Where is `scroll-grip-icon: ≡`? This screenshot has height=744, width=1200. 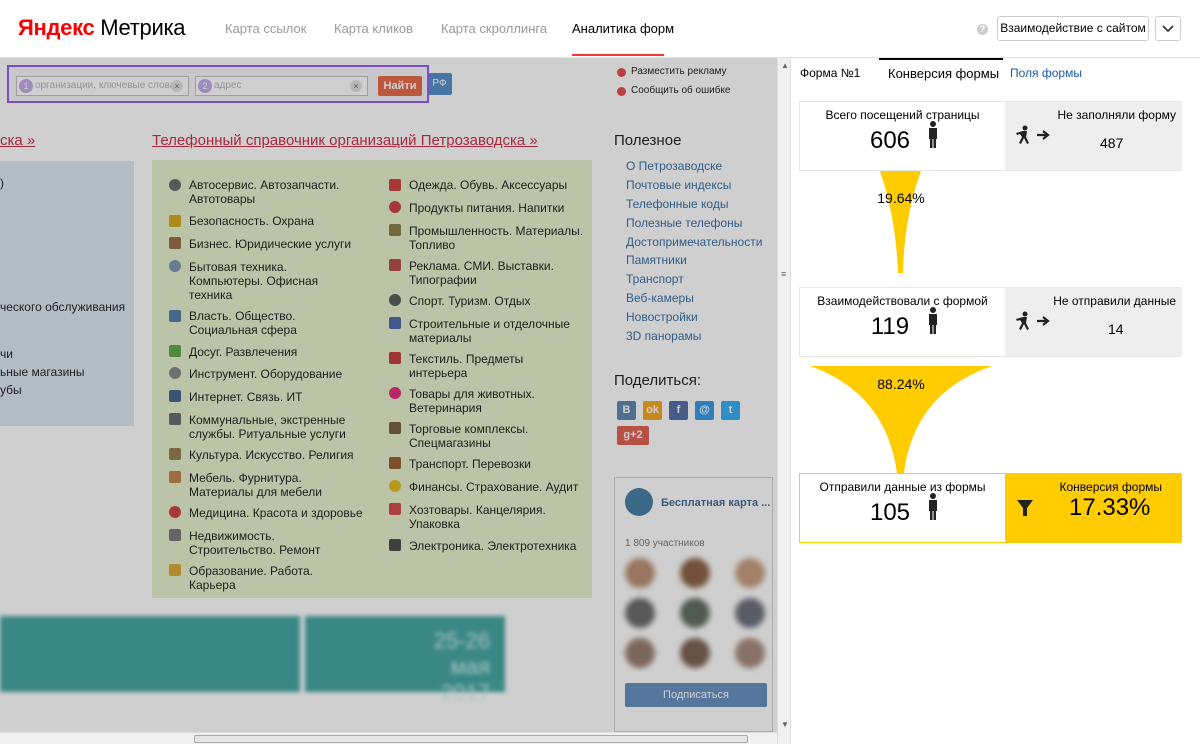 scroll-grip-icon: ≡ is located at coordinates (783, 274).